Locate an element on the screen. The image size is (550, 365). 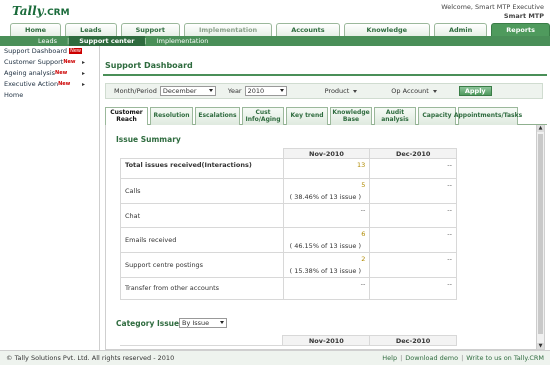
nov-cell: 13 is located at coordinates (326, 168).